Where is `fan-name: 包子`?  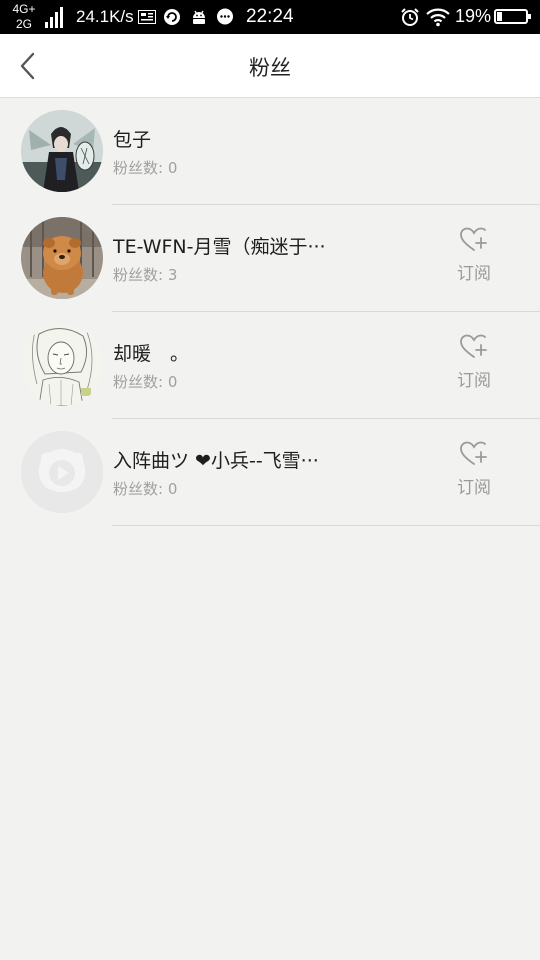
fan-name: 包子 is located at coordinates (132, 140).